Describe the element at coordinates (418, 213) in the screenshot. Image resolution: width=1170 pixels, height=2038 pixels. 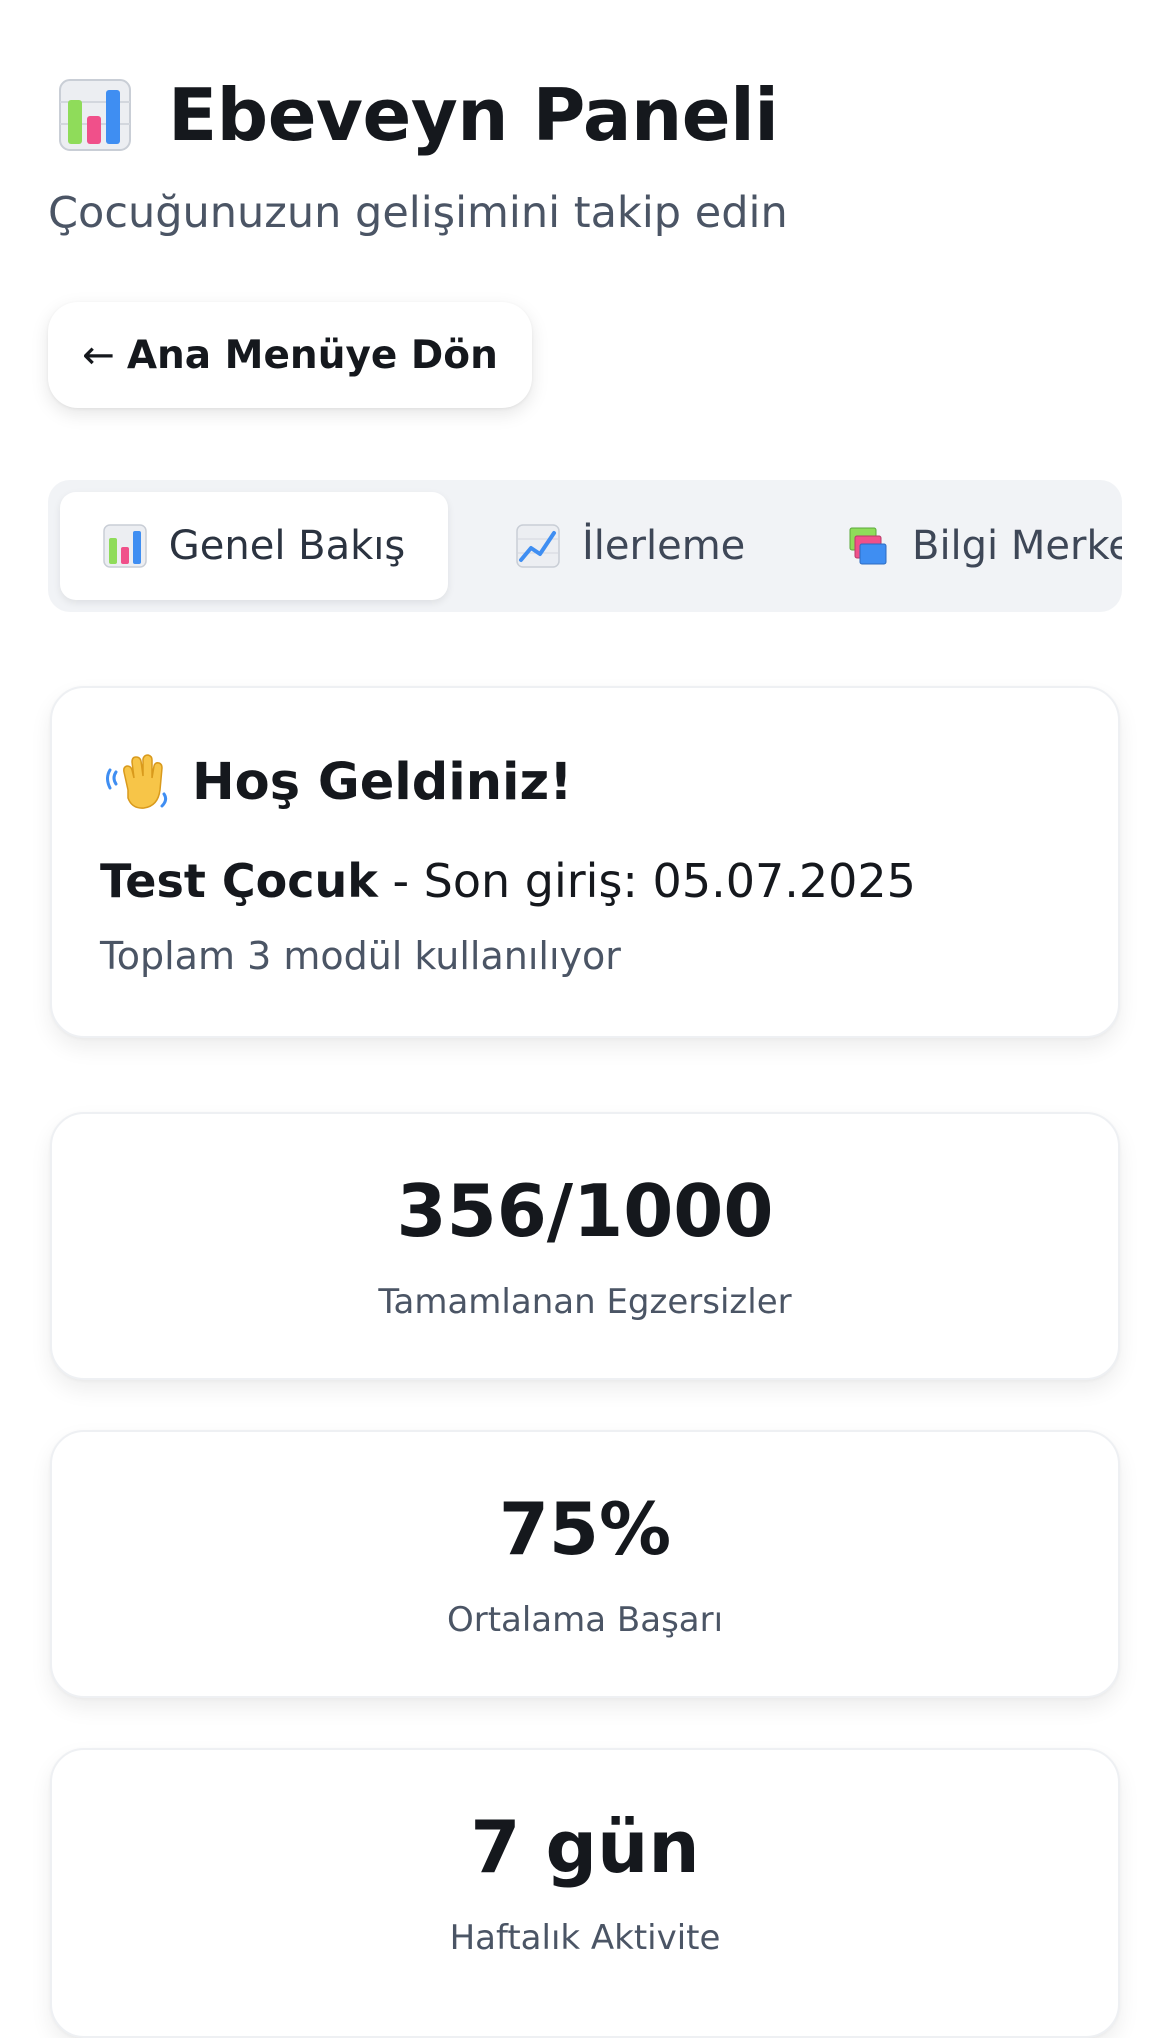
I see `page-subtitle: Çocuğunuzun gelişimini takip edin` at that location.